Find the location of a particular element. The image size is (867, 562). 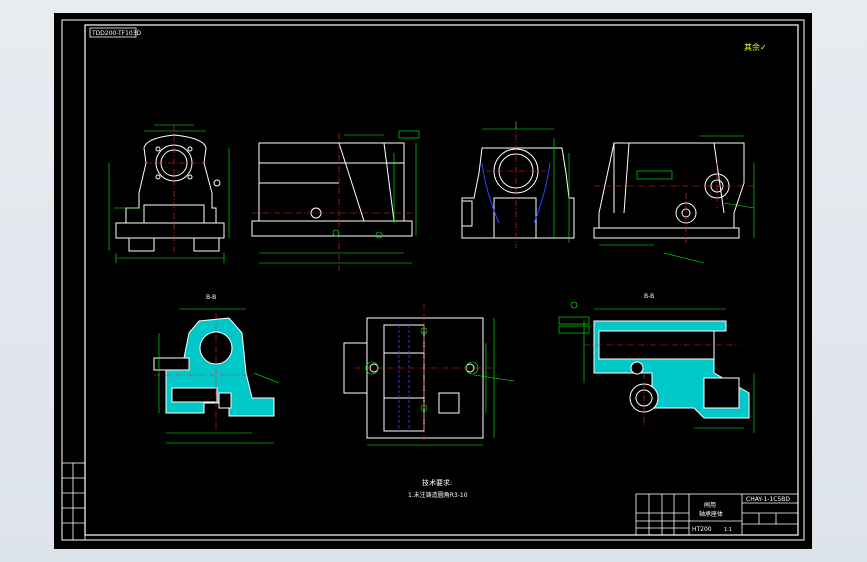

roughness-note: 其余✓ is located at coordinates (755, 47).